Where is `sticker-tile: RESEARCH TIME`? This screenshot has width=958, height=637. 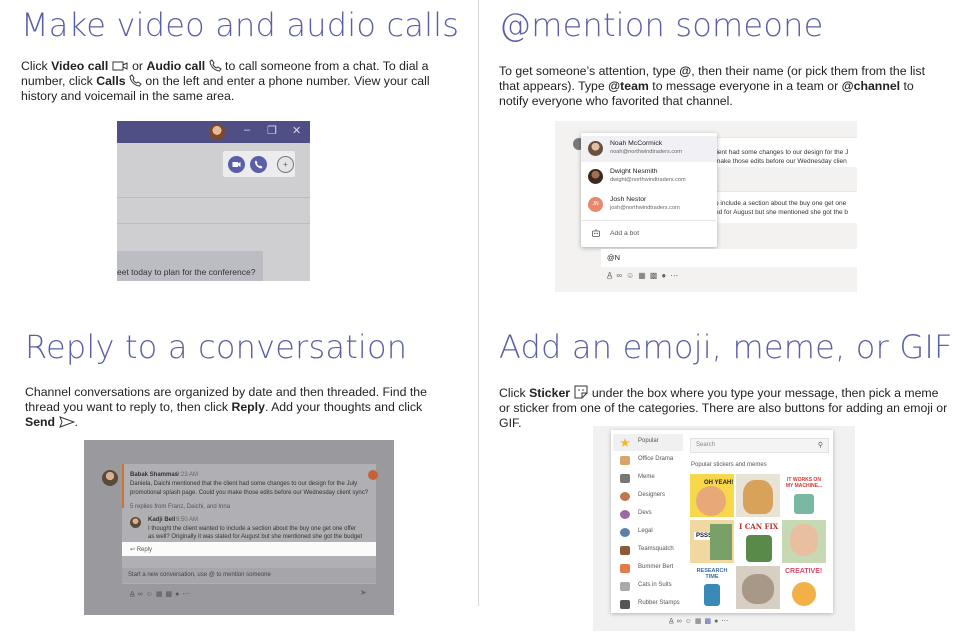
sticker-tile: RESEARCH TIME is located at coordinates (712, 587).